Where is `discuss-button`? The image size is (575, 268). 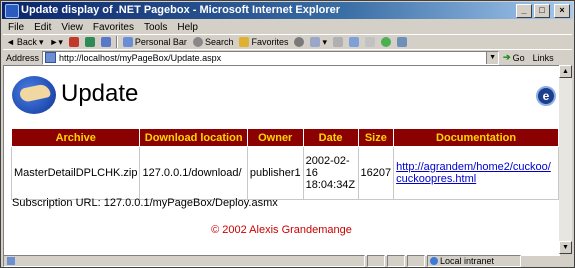 discuss-button is located at coordinates (370, 42).